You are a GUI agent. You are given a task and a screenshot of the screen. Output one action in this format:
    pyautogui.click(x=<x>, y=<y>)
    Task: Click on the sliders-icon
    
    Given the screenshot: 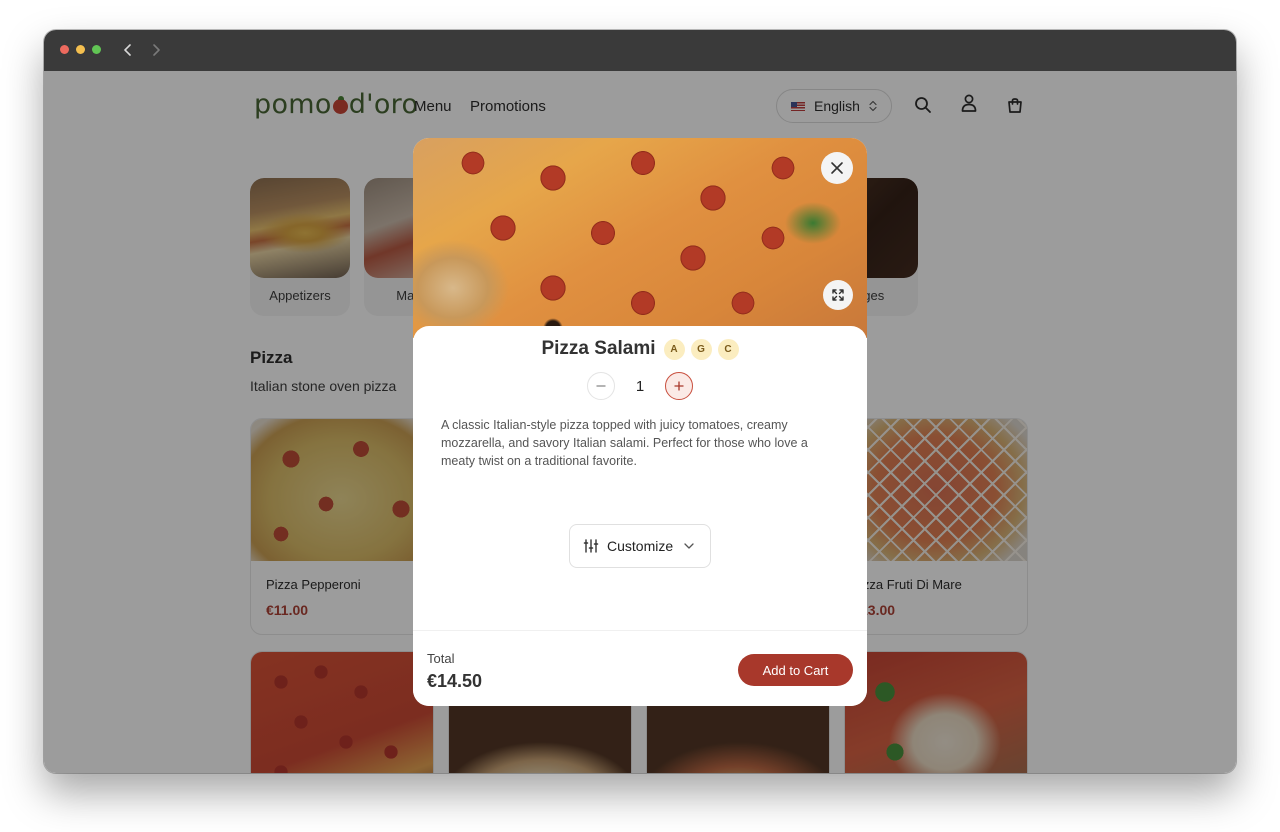 What is the action you would take?
    pyautogui.click(x=591, y=546)
    